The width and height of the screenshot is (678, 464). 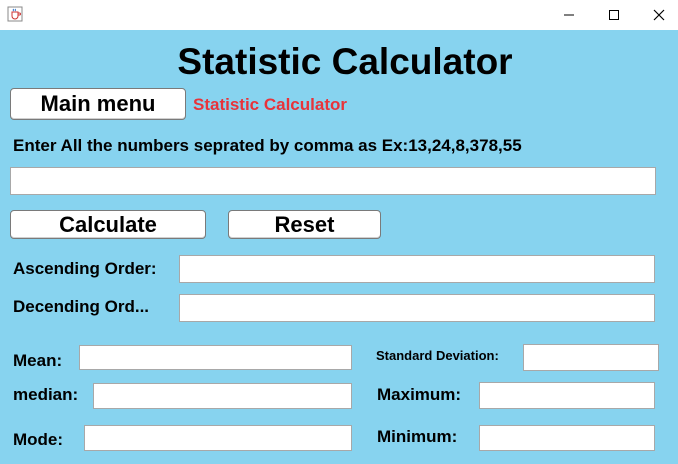 I want to click on standard-deviation-label: Standard Deviation:, so click(x=437, y=355).